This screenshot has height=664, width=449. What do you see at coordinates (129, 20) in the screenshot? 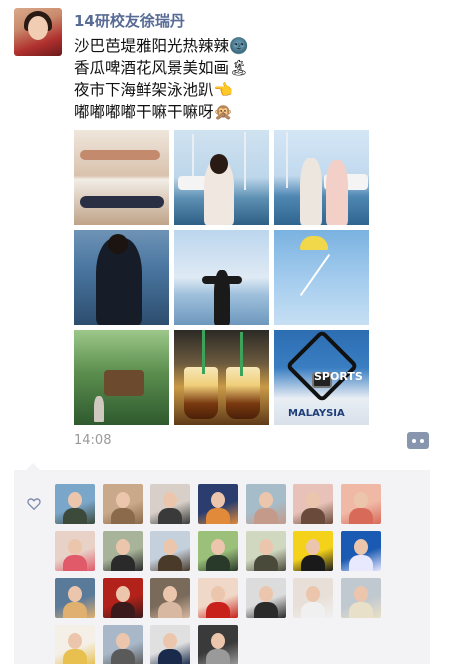
I see `author-name: 14研校友徐瑞丹` at bounding box center [129, 20].